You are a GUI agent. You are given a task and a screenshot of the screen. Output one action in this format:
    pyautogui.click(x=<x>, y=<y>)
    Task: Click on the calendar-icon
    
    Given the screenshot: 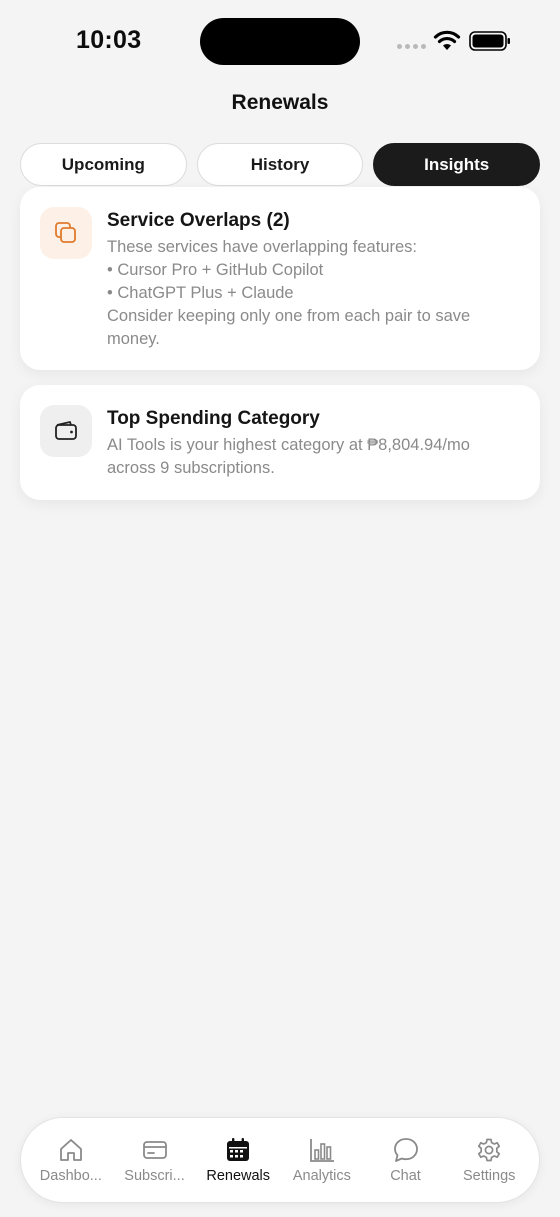 What is the action you would take?
    pyautogui.click(x=238, y=1149)
    